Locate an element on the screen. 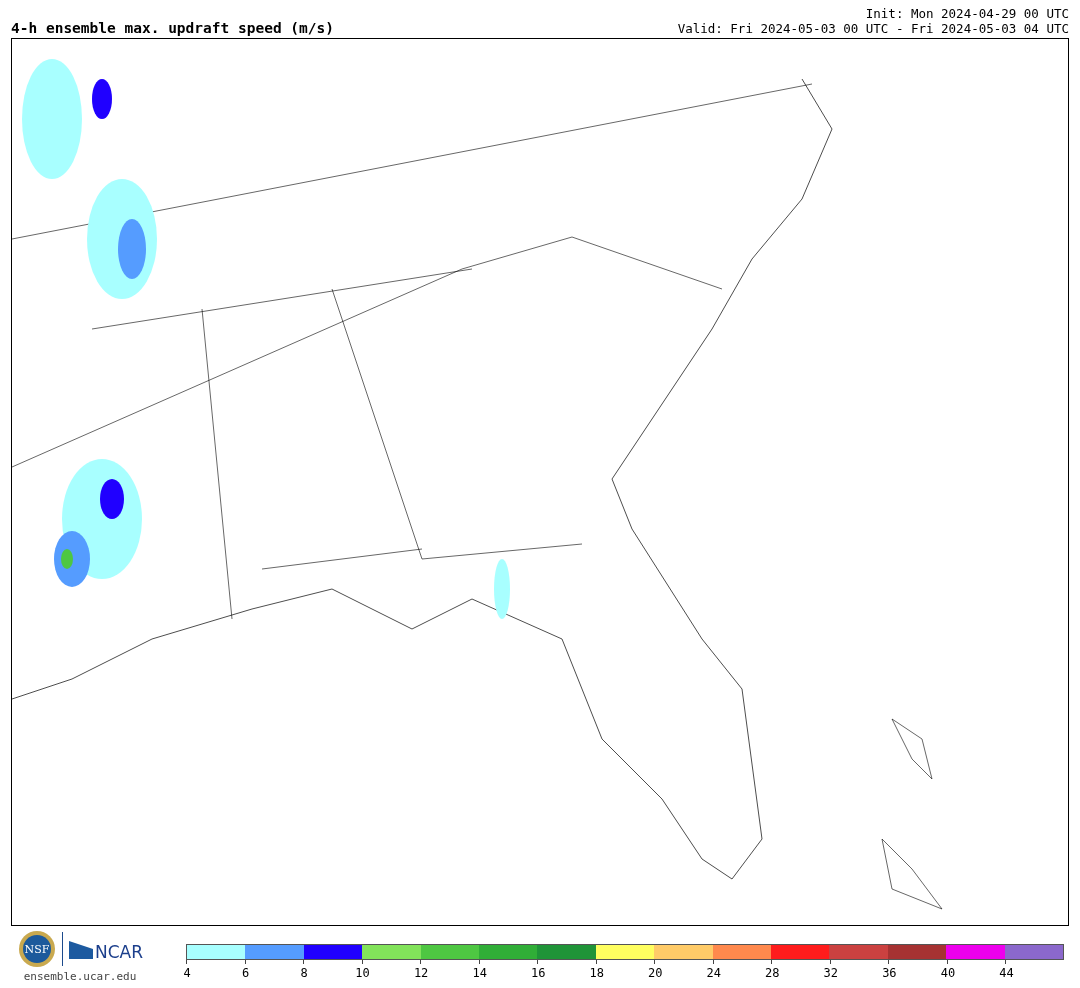  nsf-logo: NSF is located at coordinates (36, 949).